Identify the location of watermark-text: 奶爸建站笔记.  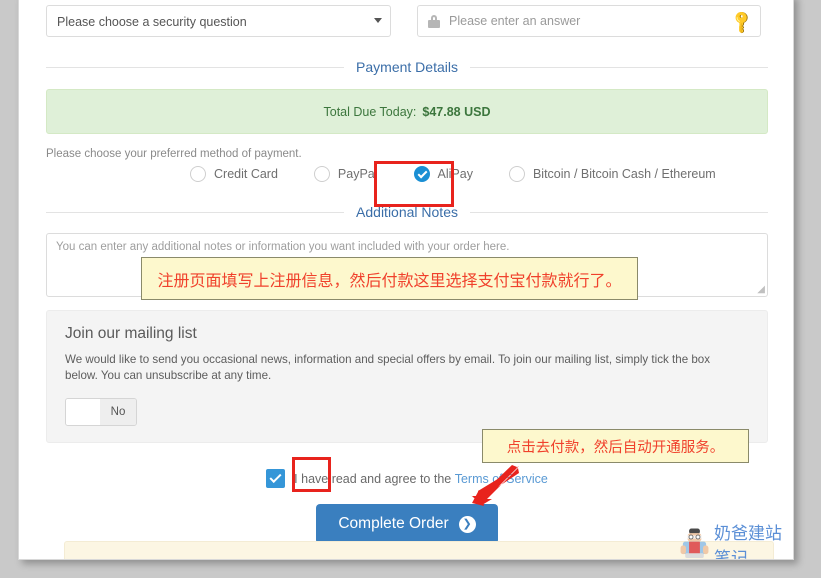
(747, 542).